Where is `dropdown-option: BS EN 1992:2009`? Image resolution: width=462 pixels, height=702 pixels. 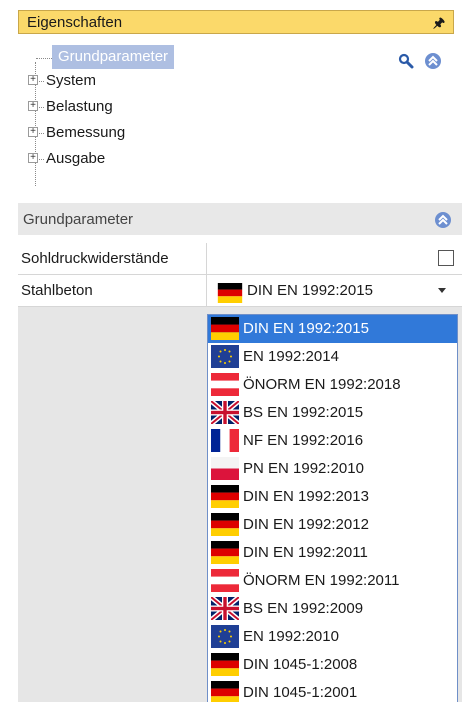 dropdown-option: BS EN 1992:2009 is located at coordinates (332, 609).